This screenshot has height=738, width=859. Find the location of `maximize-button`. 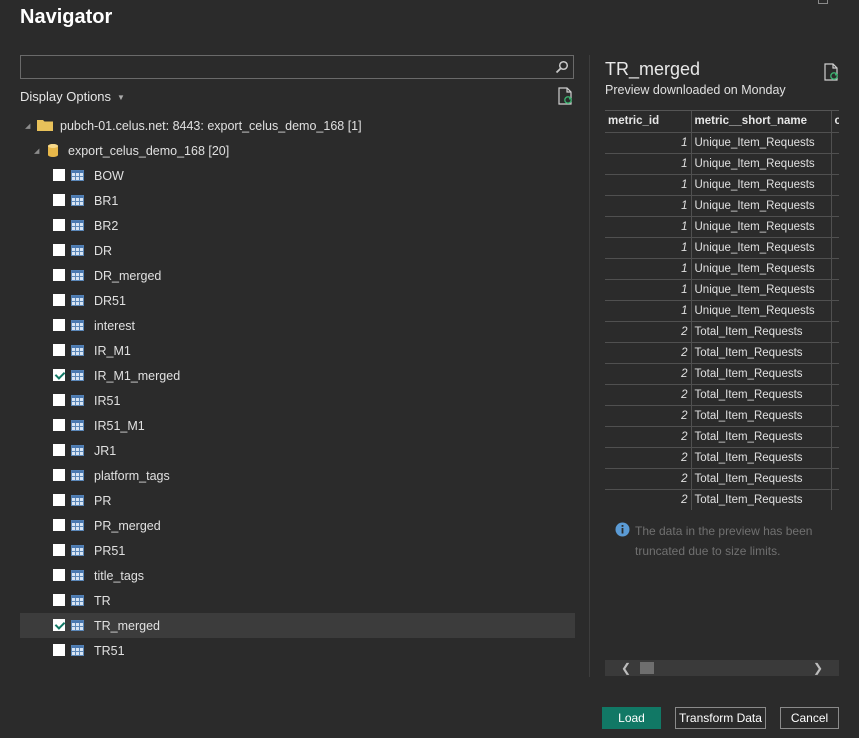

maximize-button is located at coordinates (823, 2).